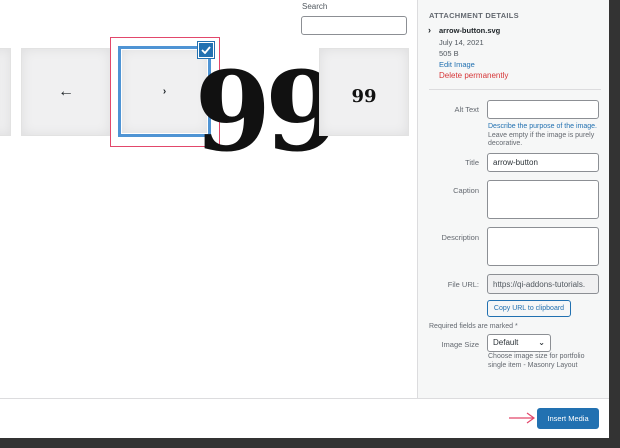  Describe the element at coordinates (542, 126) in the screenshot. I see `alt-help-link: Describe the purpose of the image.` at that location.